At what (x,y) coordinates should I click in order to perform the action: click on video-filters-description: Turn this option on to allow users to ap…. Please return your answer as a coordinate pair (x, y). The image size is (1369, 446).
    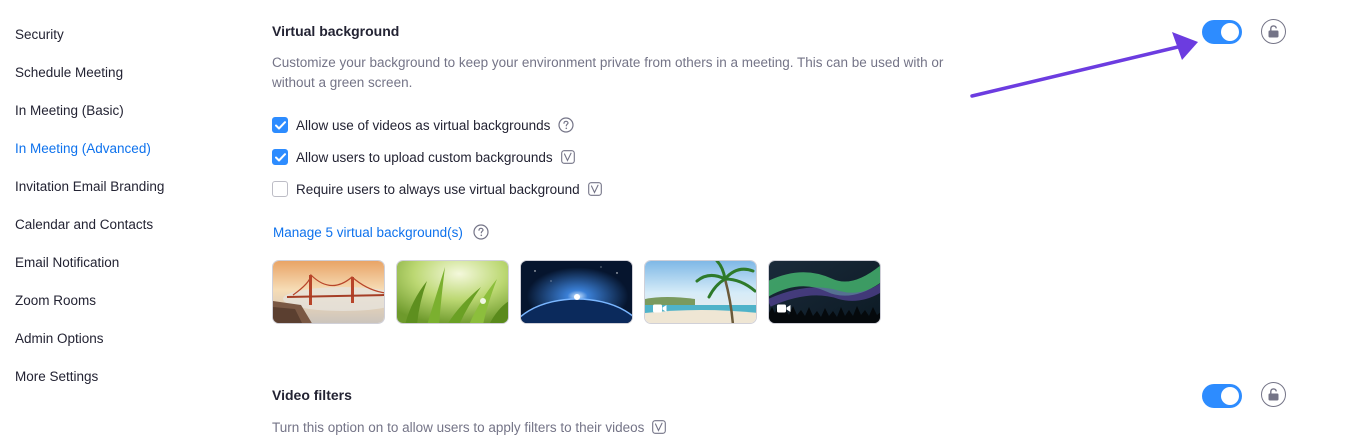
    Looking at the image, I should click on (458, 427).